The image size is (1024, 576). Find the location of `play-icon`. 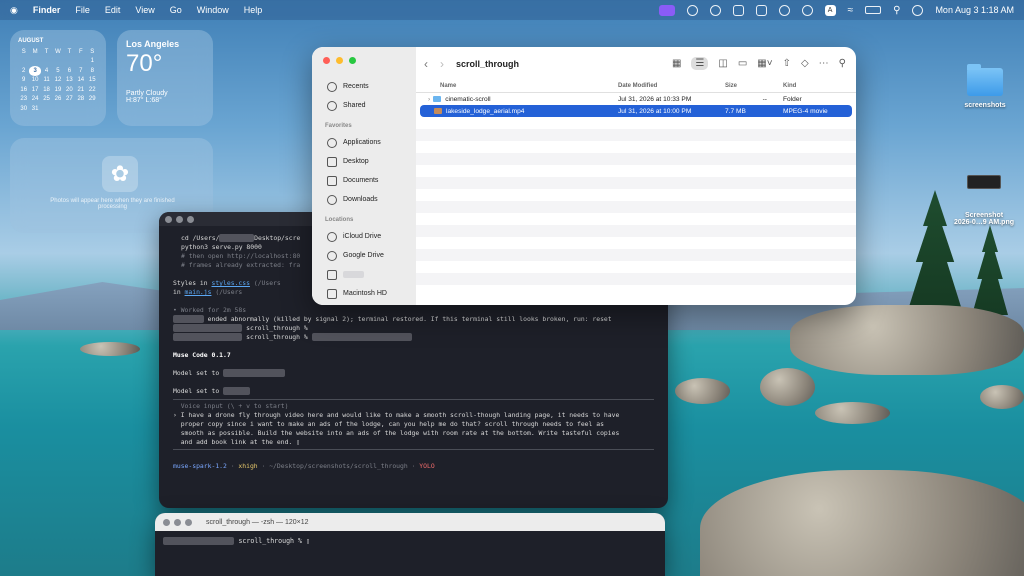

play-icon is located at coordinates (784, 10).